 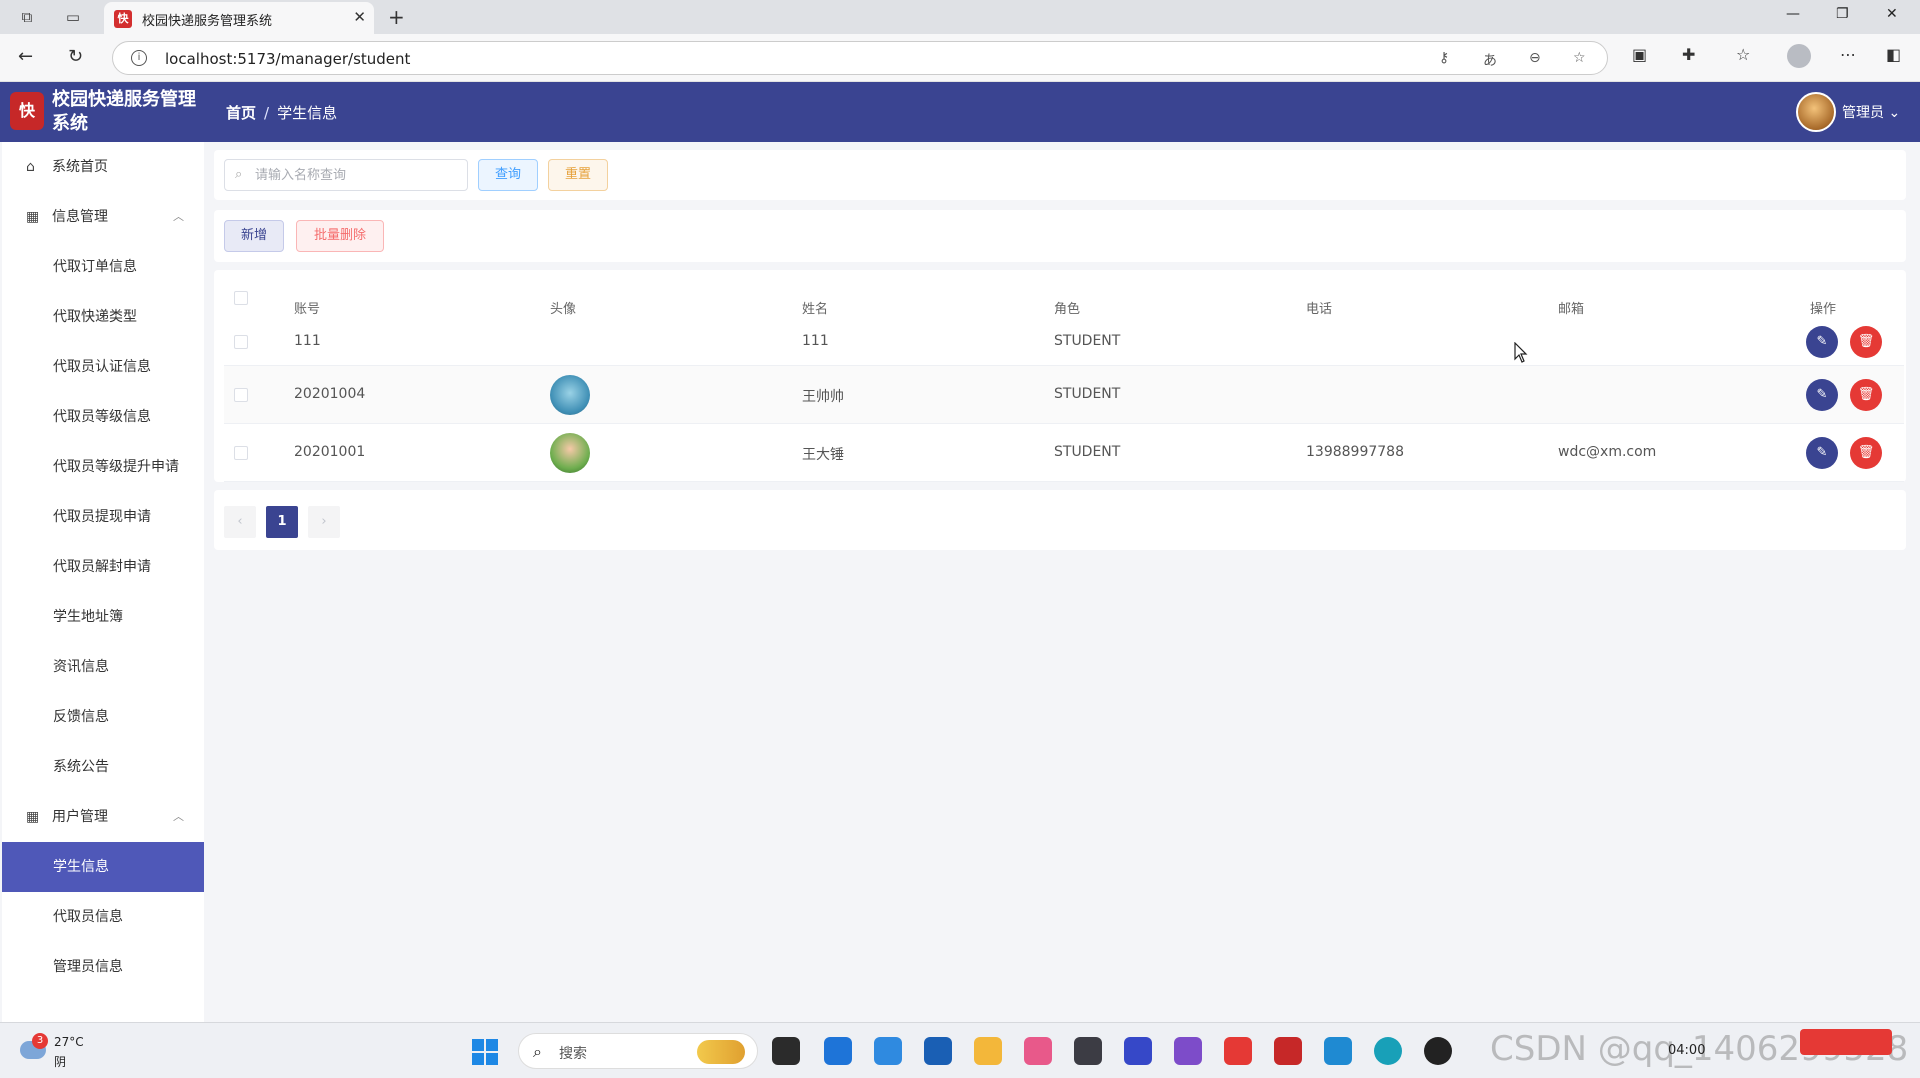 I want to click on favorite-star-icon: ☆, so click(x=1579, y=58).